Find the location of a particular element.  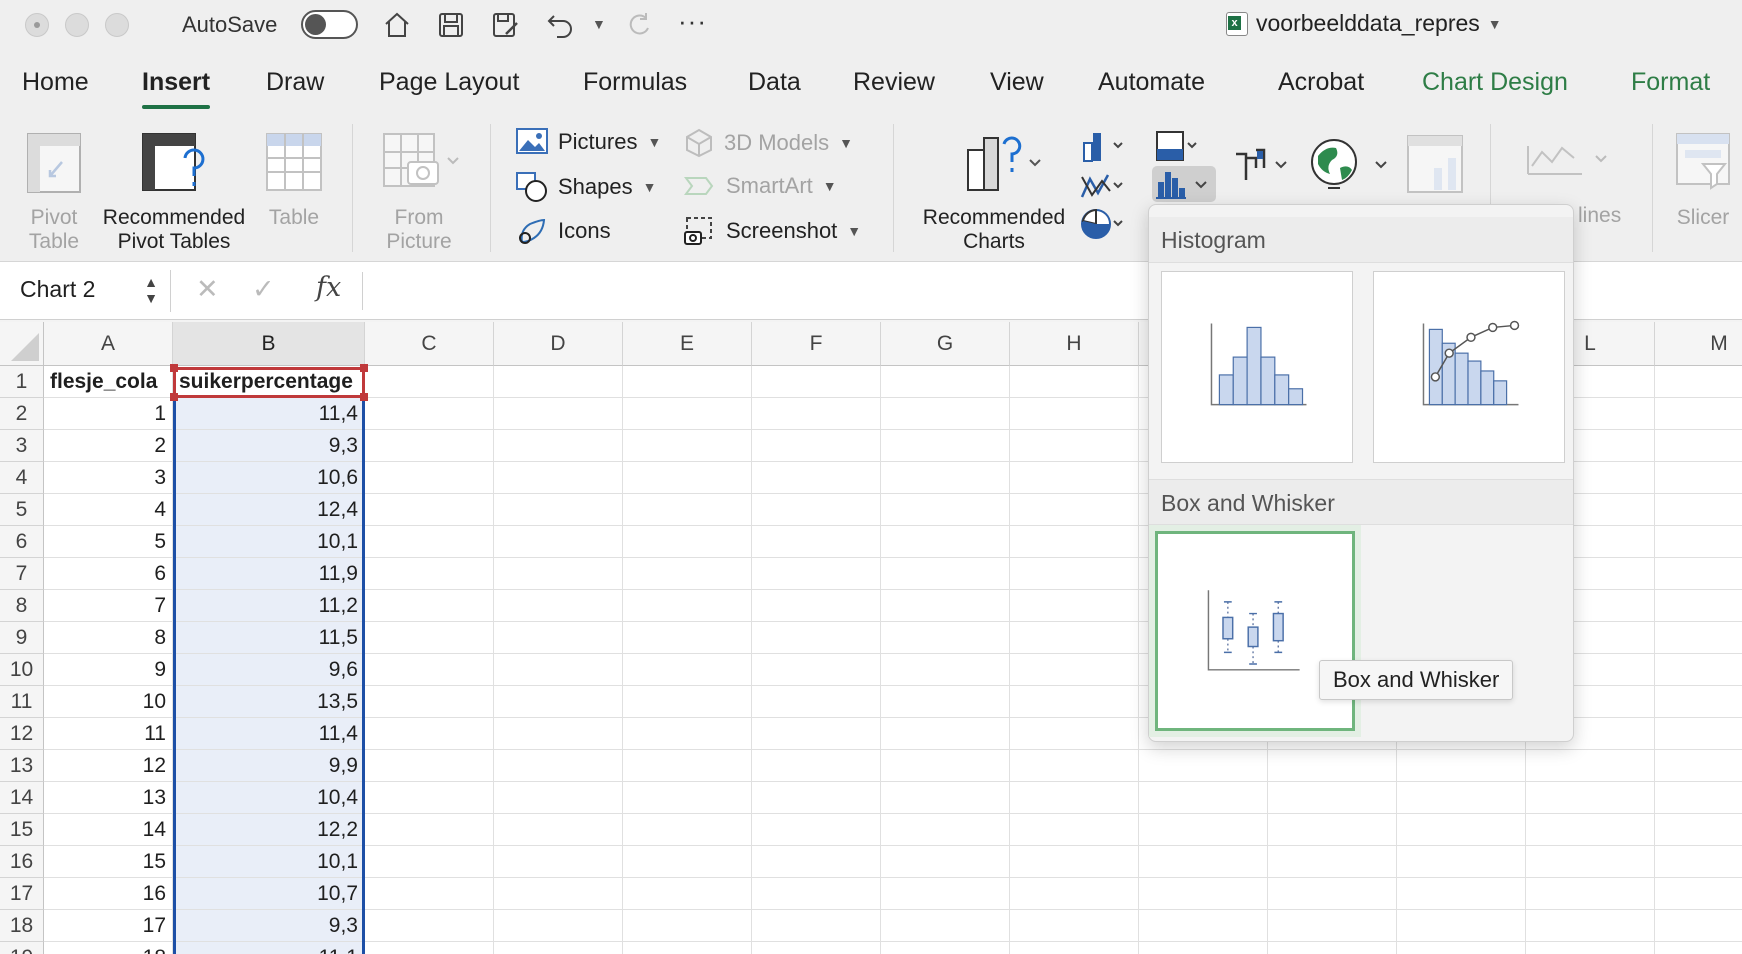

row-header: 17 is located at coordinates (22, 894).